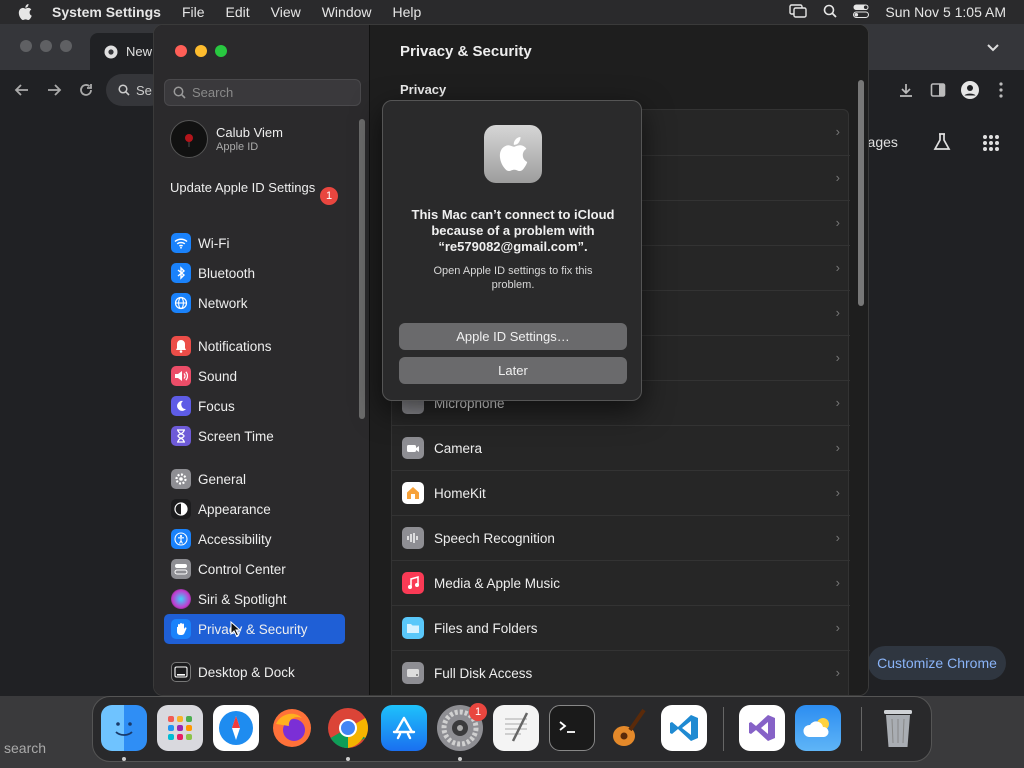 This screenshot has height=768, width=1024. What do you see at coordinates (179, 92) in the screenshot?
I see `search-icon` at bounding box center [179, 92].